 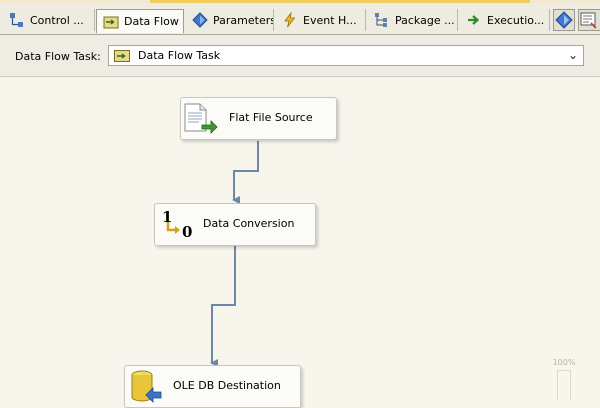 What do you see at coordinates (564, 362) in the screenshot?
I see `zoom-level-label: 100%` at bounding box center [564, 362].